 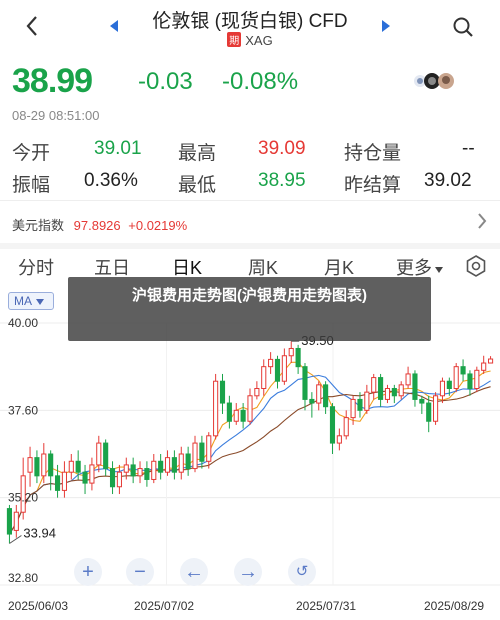 What do you see at coordinates (249, 295) in the screenshot?
I see `overlay-caption: 沪银费用走势图(沪银费用走势图表)` at bounding box center [249, 295].